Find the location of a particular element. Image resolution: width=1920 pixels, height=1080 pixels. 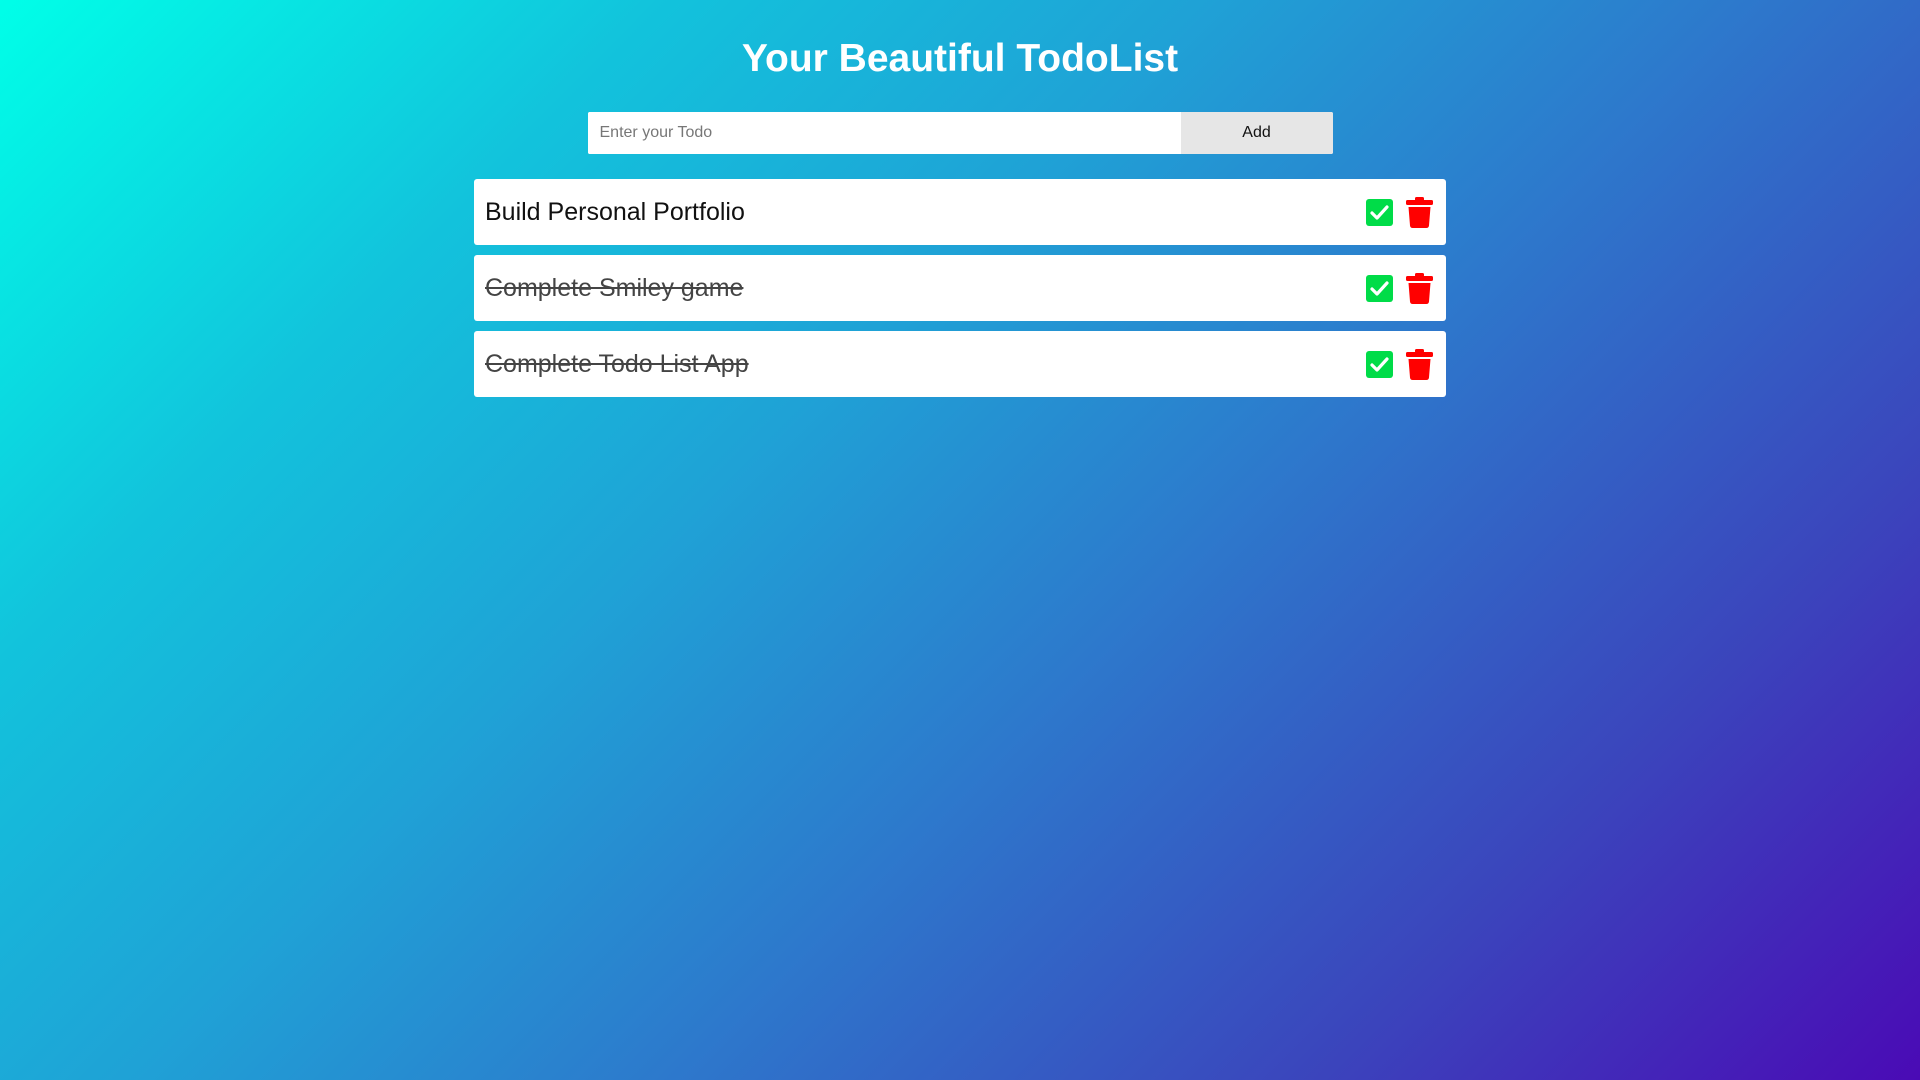

todo-form: Add is located at coordinates (960, 133).